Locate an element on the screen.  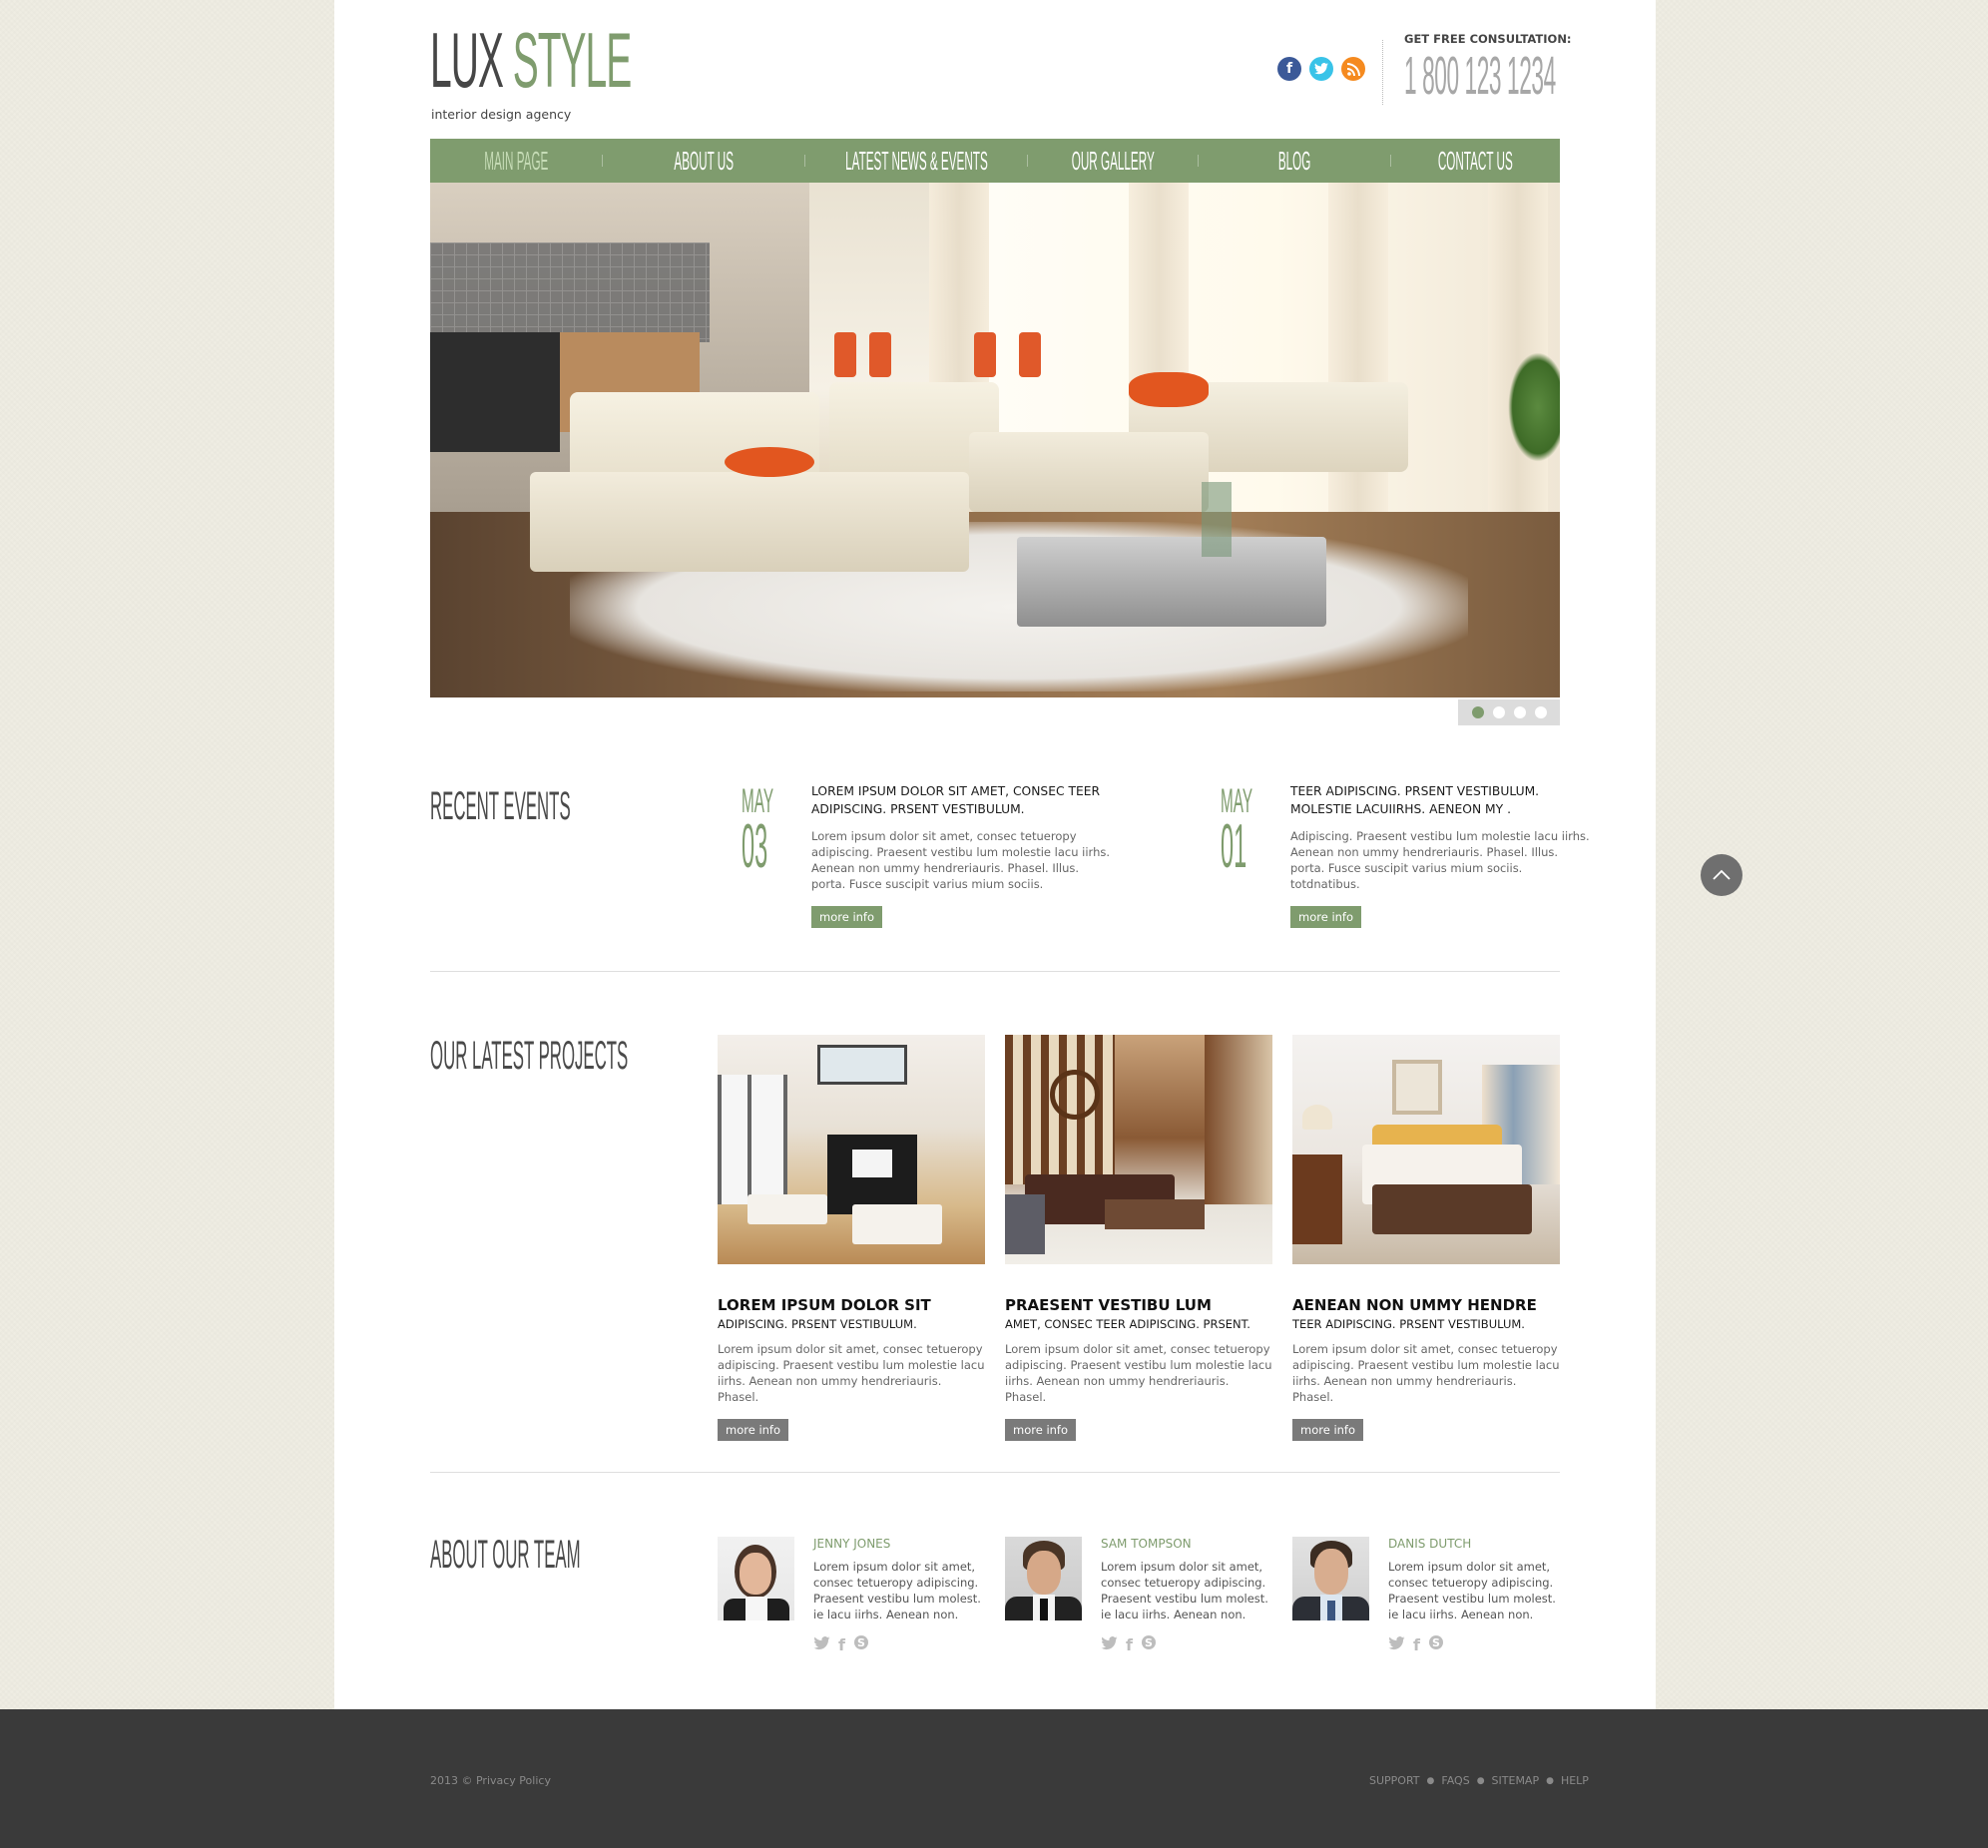
nav-item-our-gallery: OUR GALLERY is located at coordinates (1113, 161).